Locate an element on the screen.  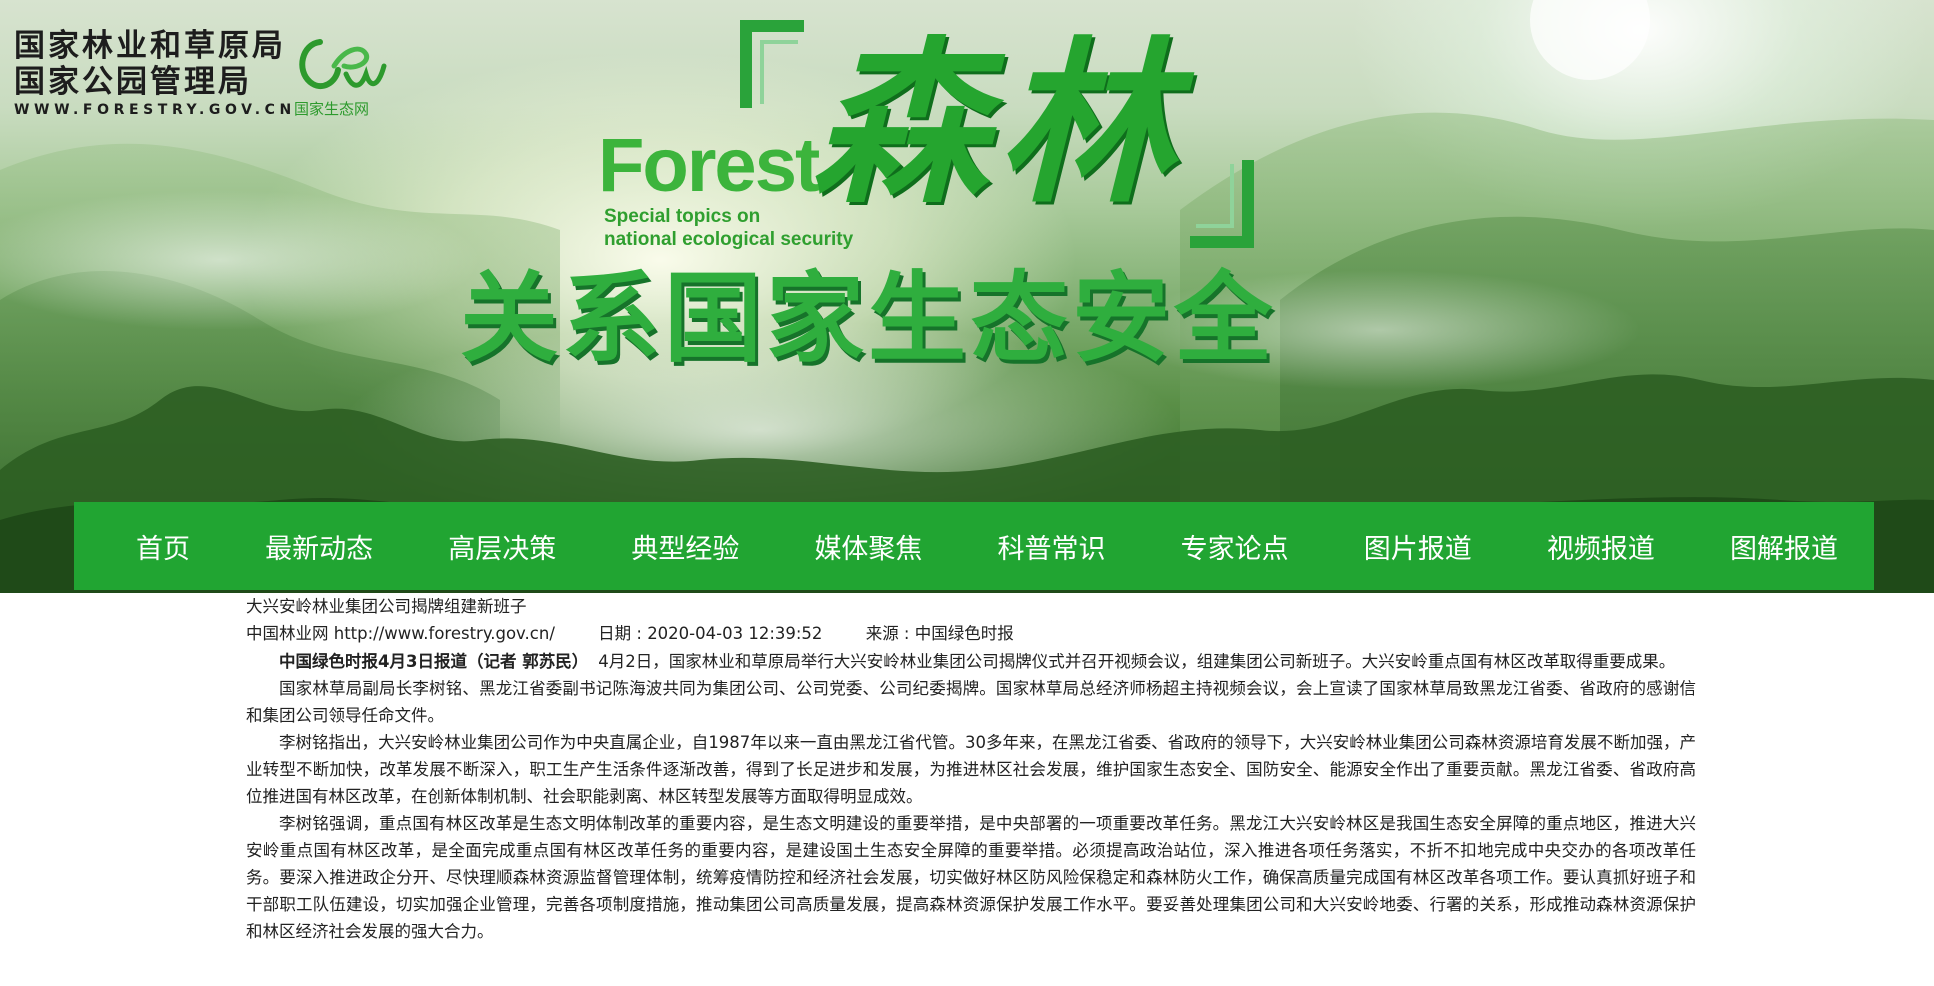
right-bracket-decoration is located at coordinates (1222, 204).